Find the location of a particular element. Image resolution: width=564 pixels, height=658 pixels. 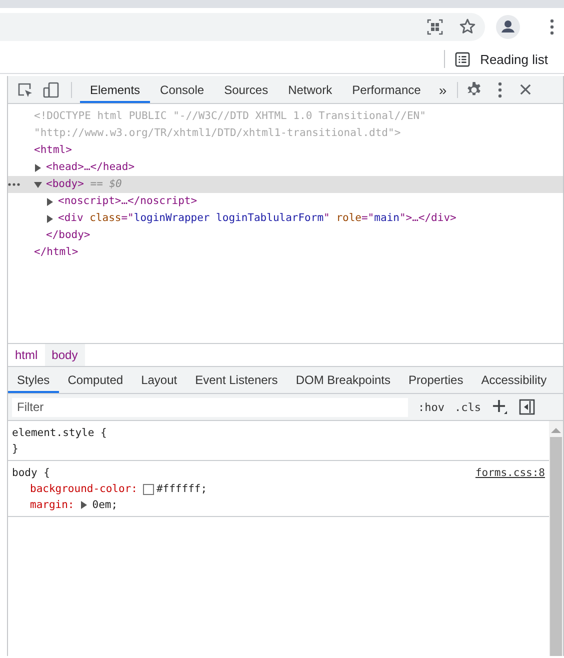

reading-list-icon is located at coordinates (462, 59).